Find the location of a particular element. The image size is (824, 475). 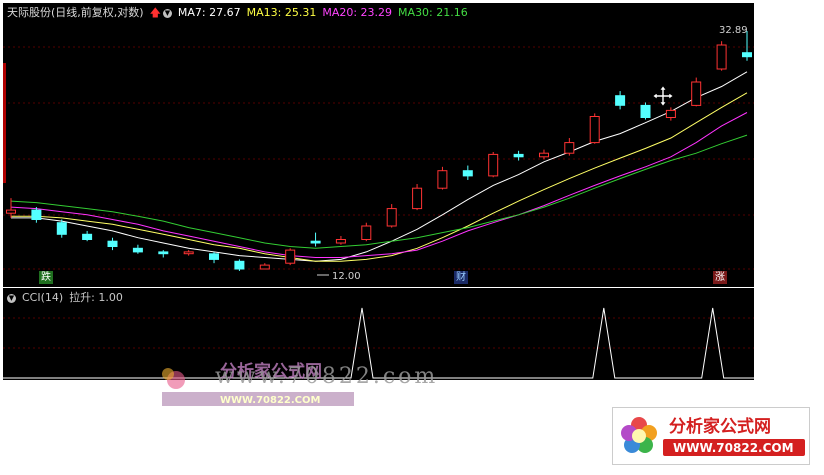

logo-site-url: WWW.70822.COM is located at coordinates (733, 448).